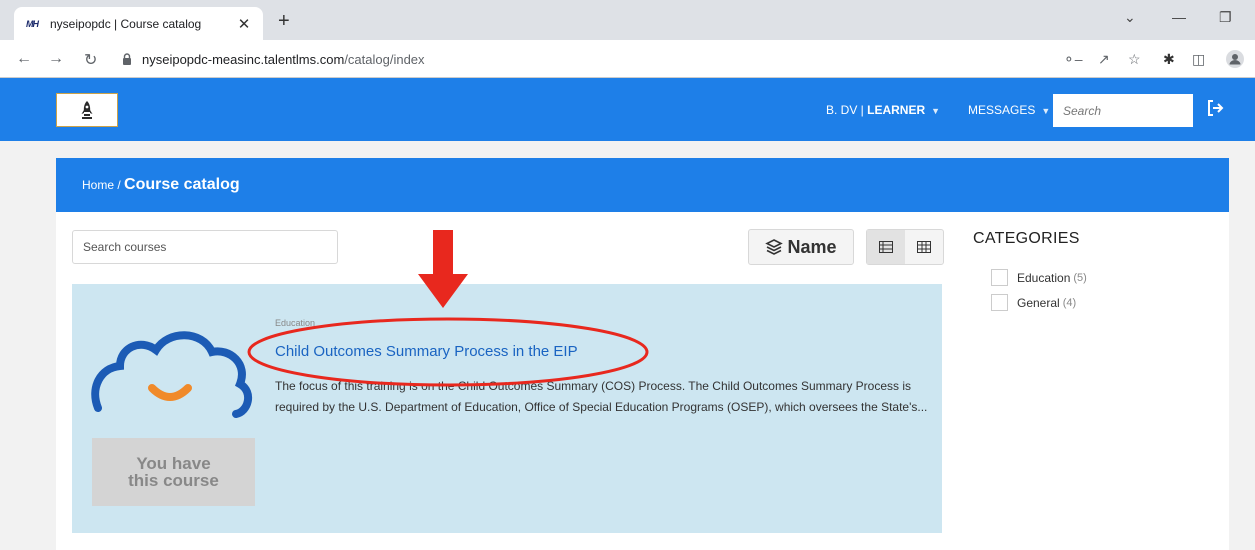  What do you see at coordinates (1198, 59) in the screenshot?
I see `side-panel-icon: ◫` at bounding box center [1198, 59].